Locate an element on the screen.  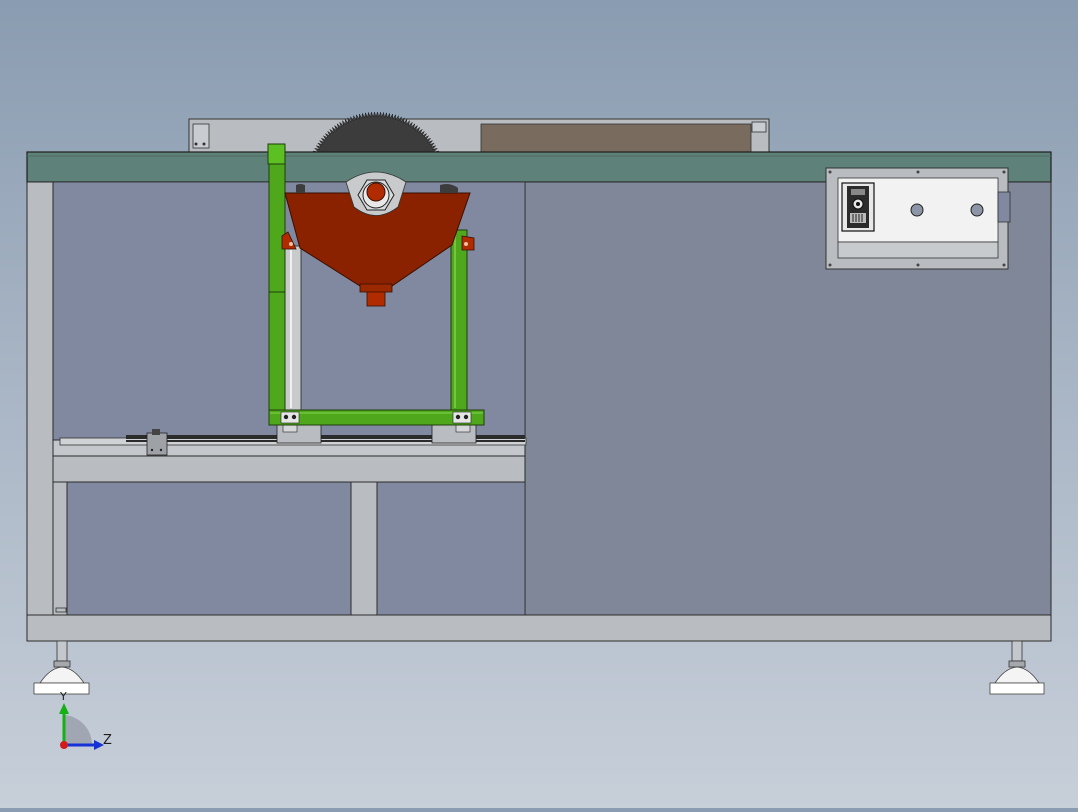
axis-z-label: Z is located at coordinates (107, 740).